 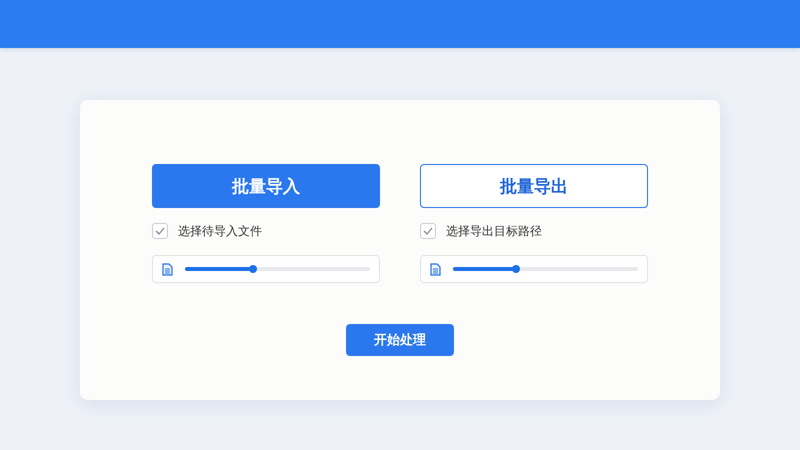 What do you see at coordinates (220, 231) in the screenshot?
I see `option-label: 选择待导入文件` at bounding box center [220, 231].